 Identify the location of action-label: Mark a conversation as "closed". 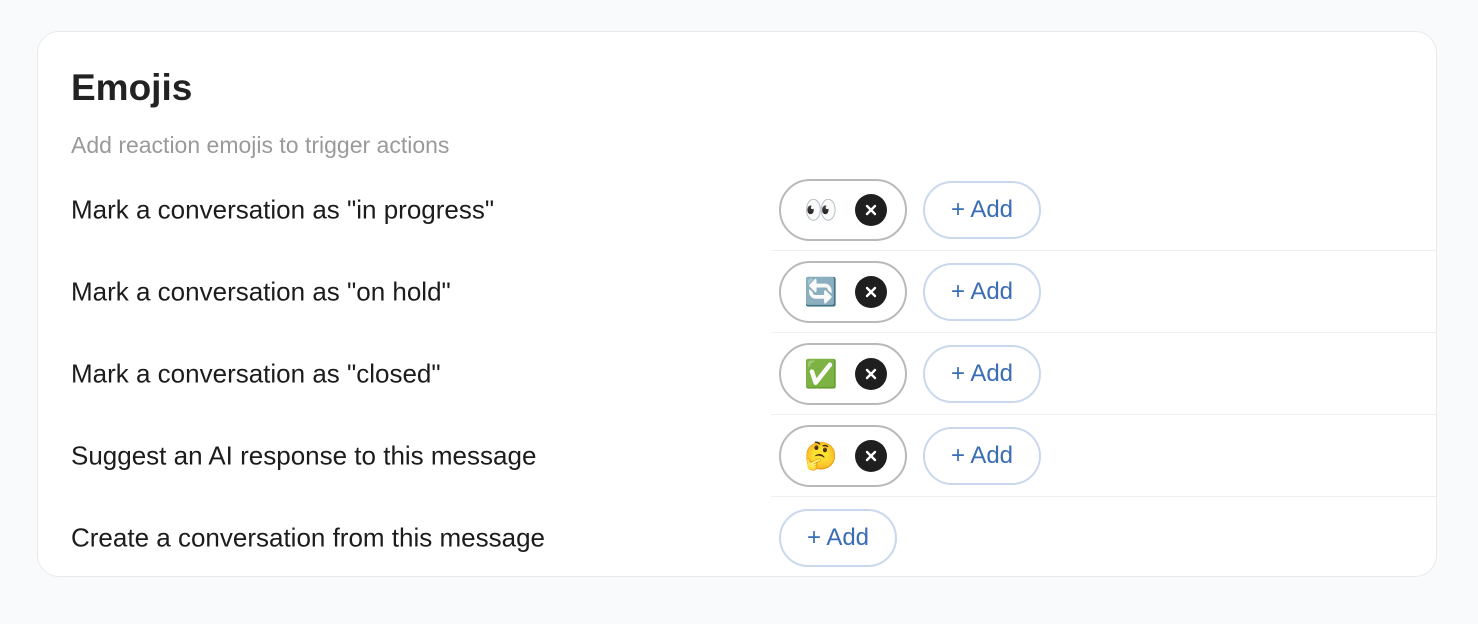
(256, 373).